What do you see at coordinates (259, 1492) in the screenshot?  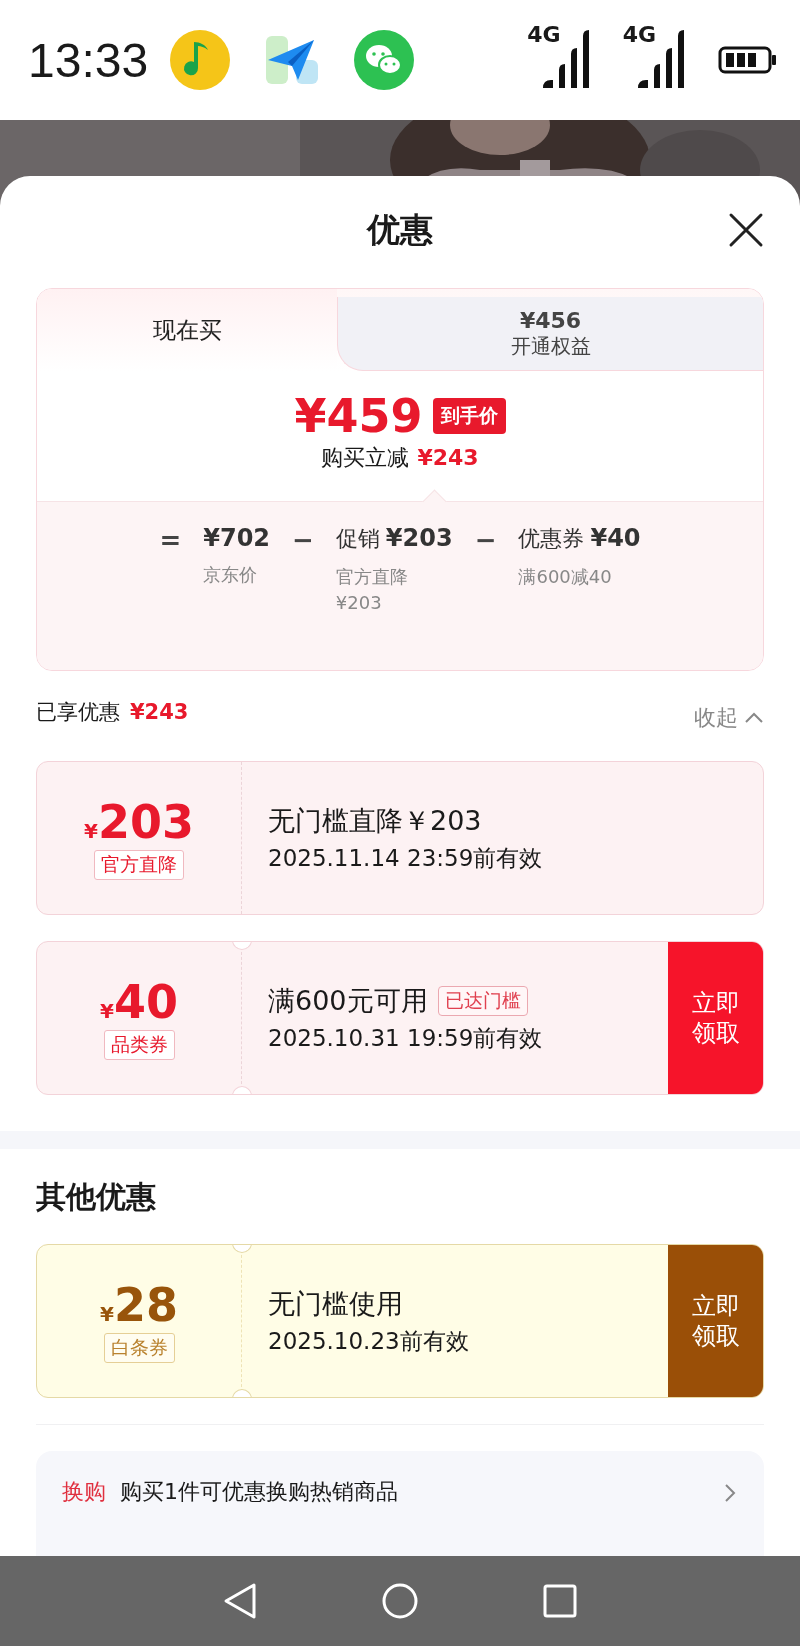 I see `exchange-text: 购买1件可优惠换购热销商品` at bounding box center [259, 1492].